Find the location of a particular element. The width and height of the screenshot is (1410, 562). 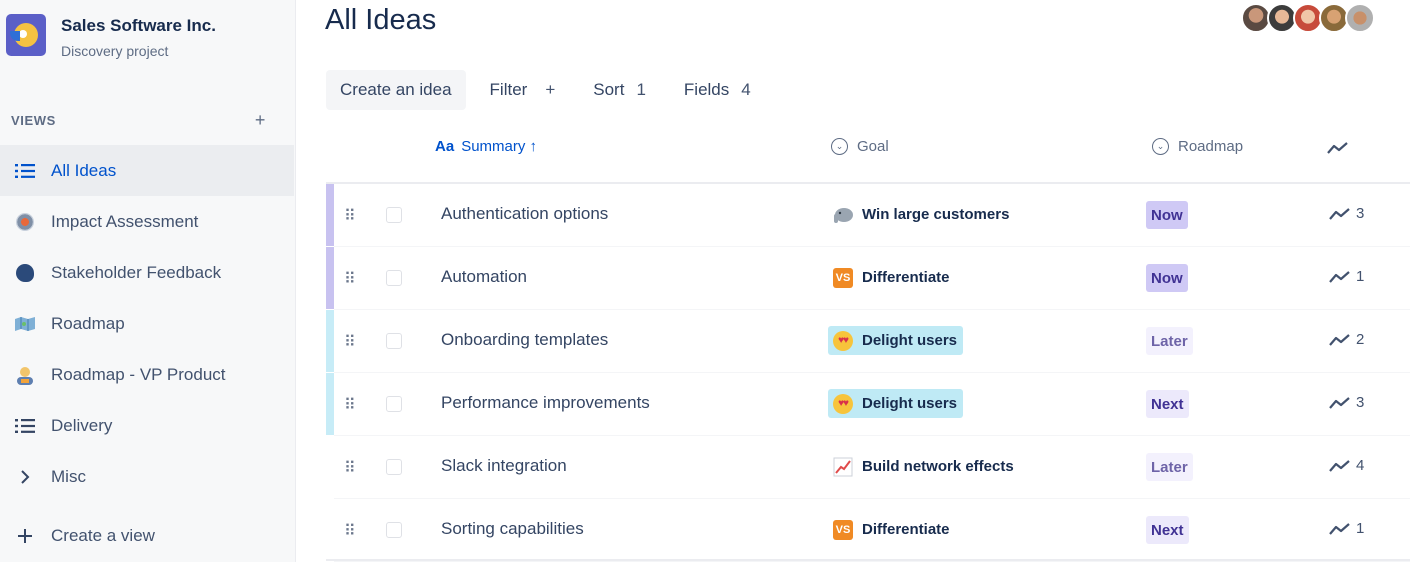

sidebar-item-label: All Ideas is located at coordinates (84, 170).